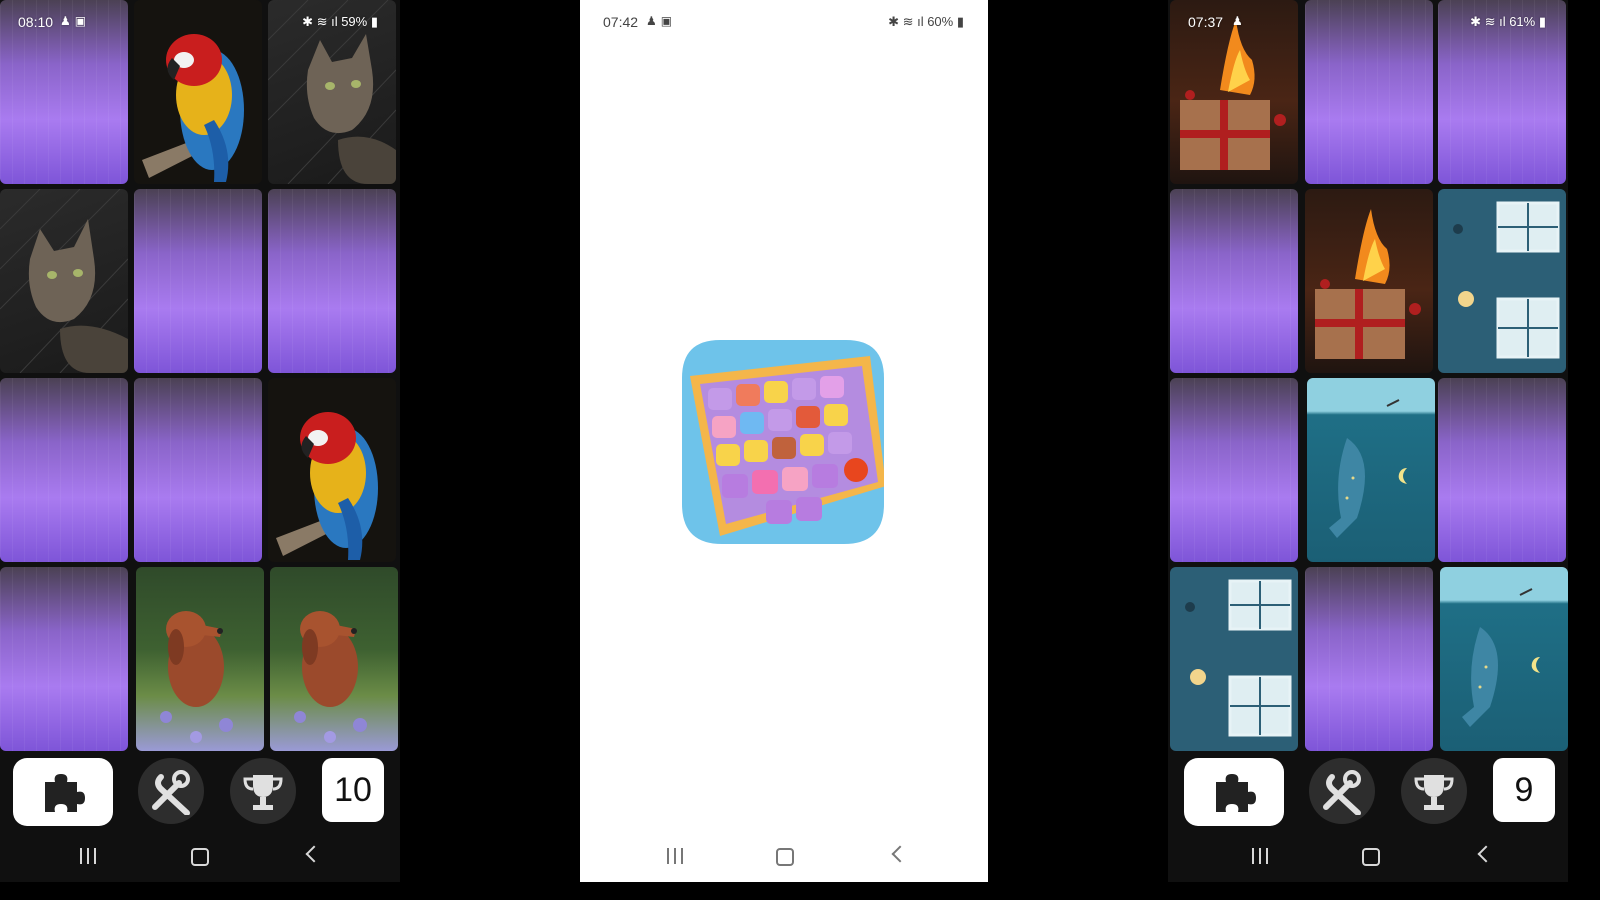 The width and height of the screenshot is (1600, 900). I want to click on game-toolbar: 9, so click(1368, 790).